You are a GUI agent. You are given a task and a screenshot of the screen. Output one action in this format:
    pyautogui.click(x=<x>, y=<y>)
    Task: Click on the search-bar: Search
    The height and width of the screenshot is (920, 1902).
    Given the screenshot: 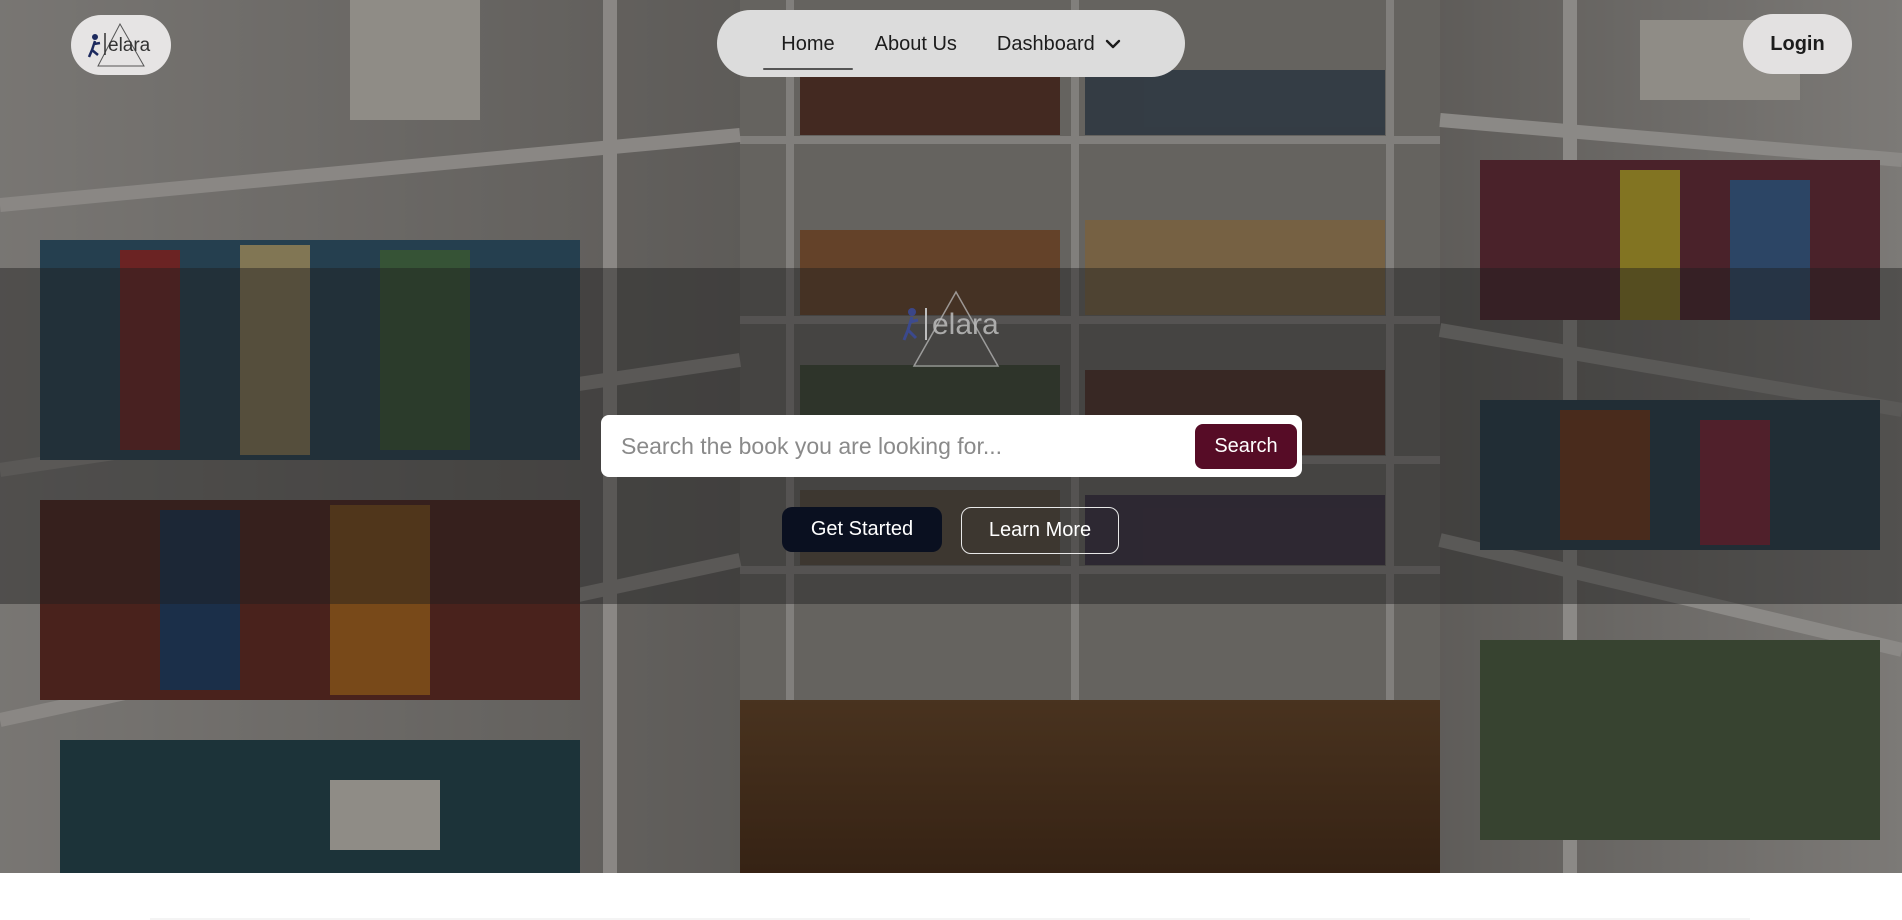 What is the action you would take?
    pyautogui.click(x=951, y=446)
    